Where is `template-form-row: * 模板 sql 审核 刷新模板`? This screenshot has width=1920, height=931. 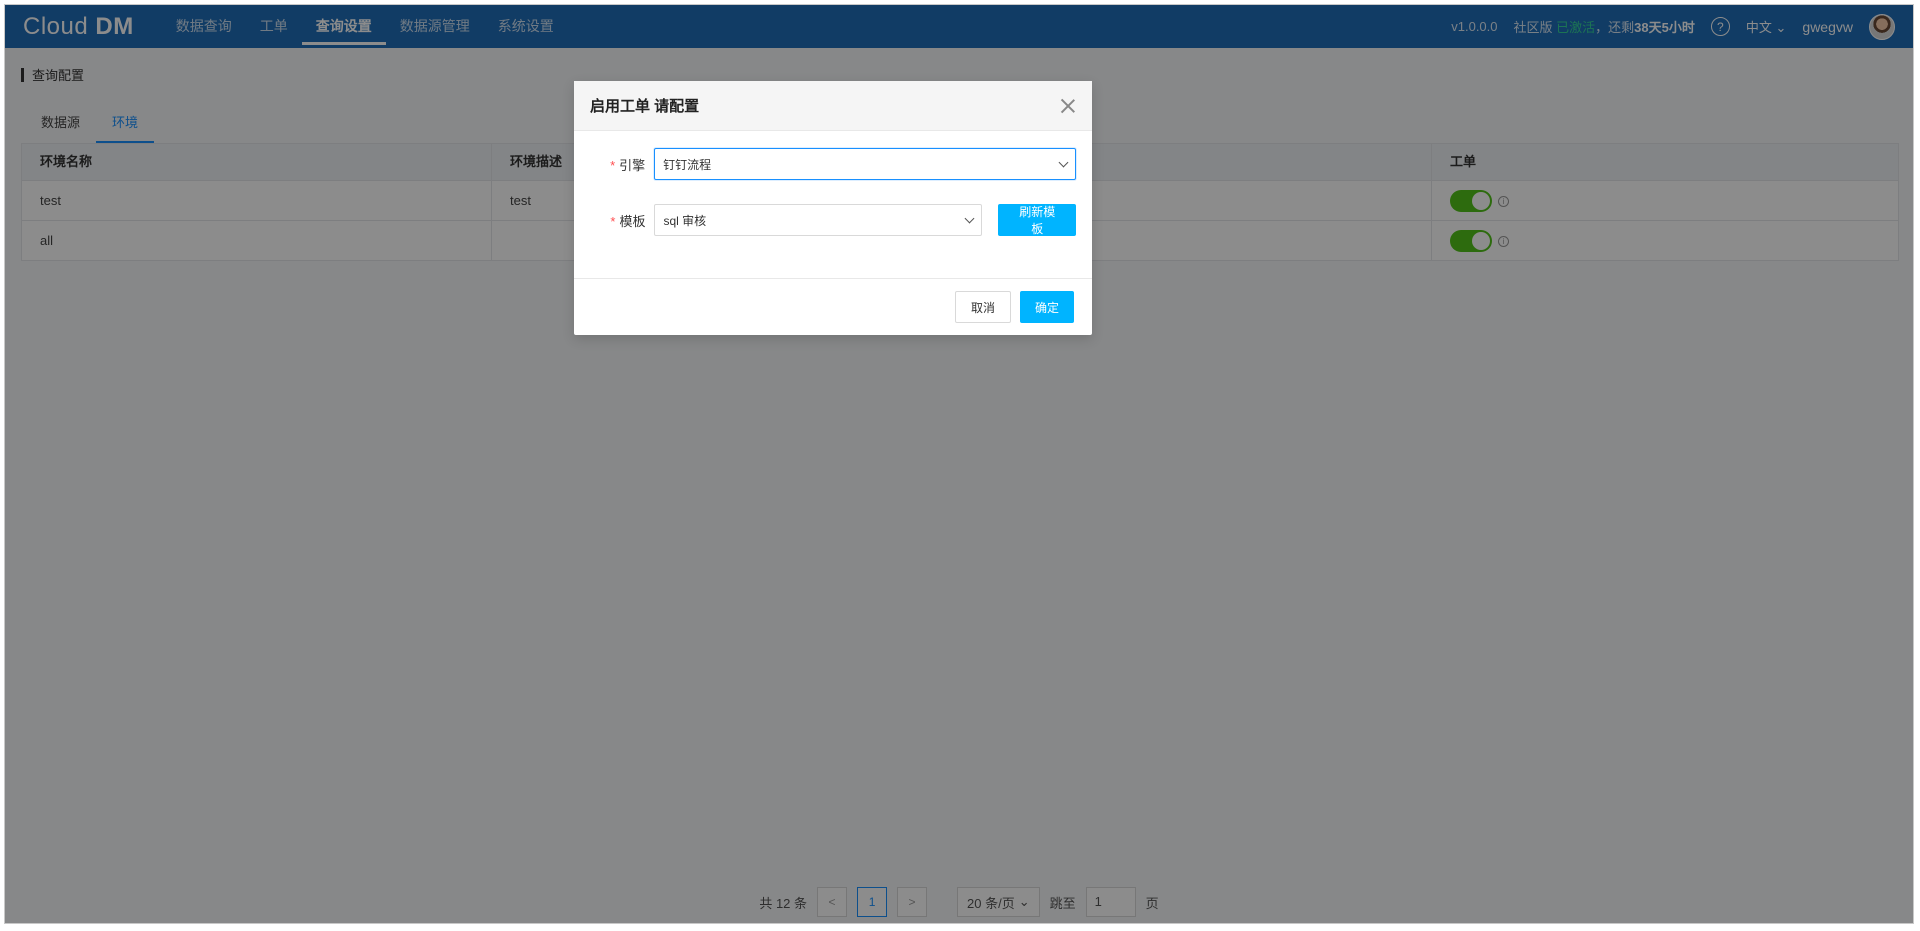 template-form-row: * 模板 sql 审核 刷新模板 is located at coordinates (833, 220).